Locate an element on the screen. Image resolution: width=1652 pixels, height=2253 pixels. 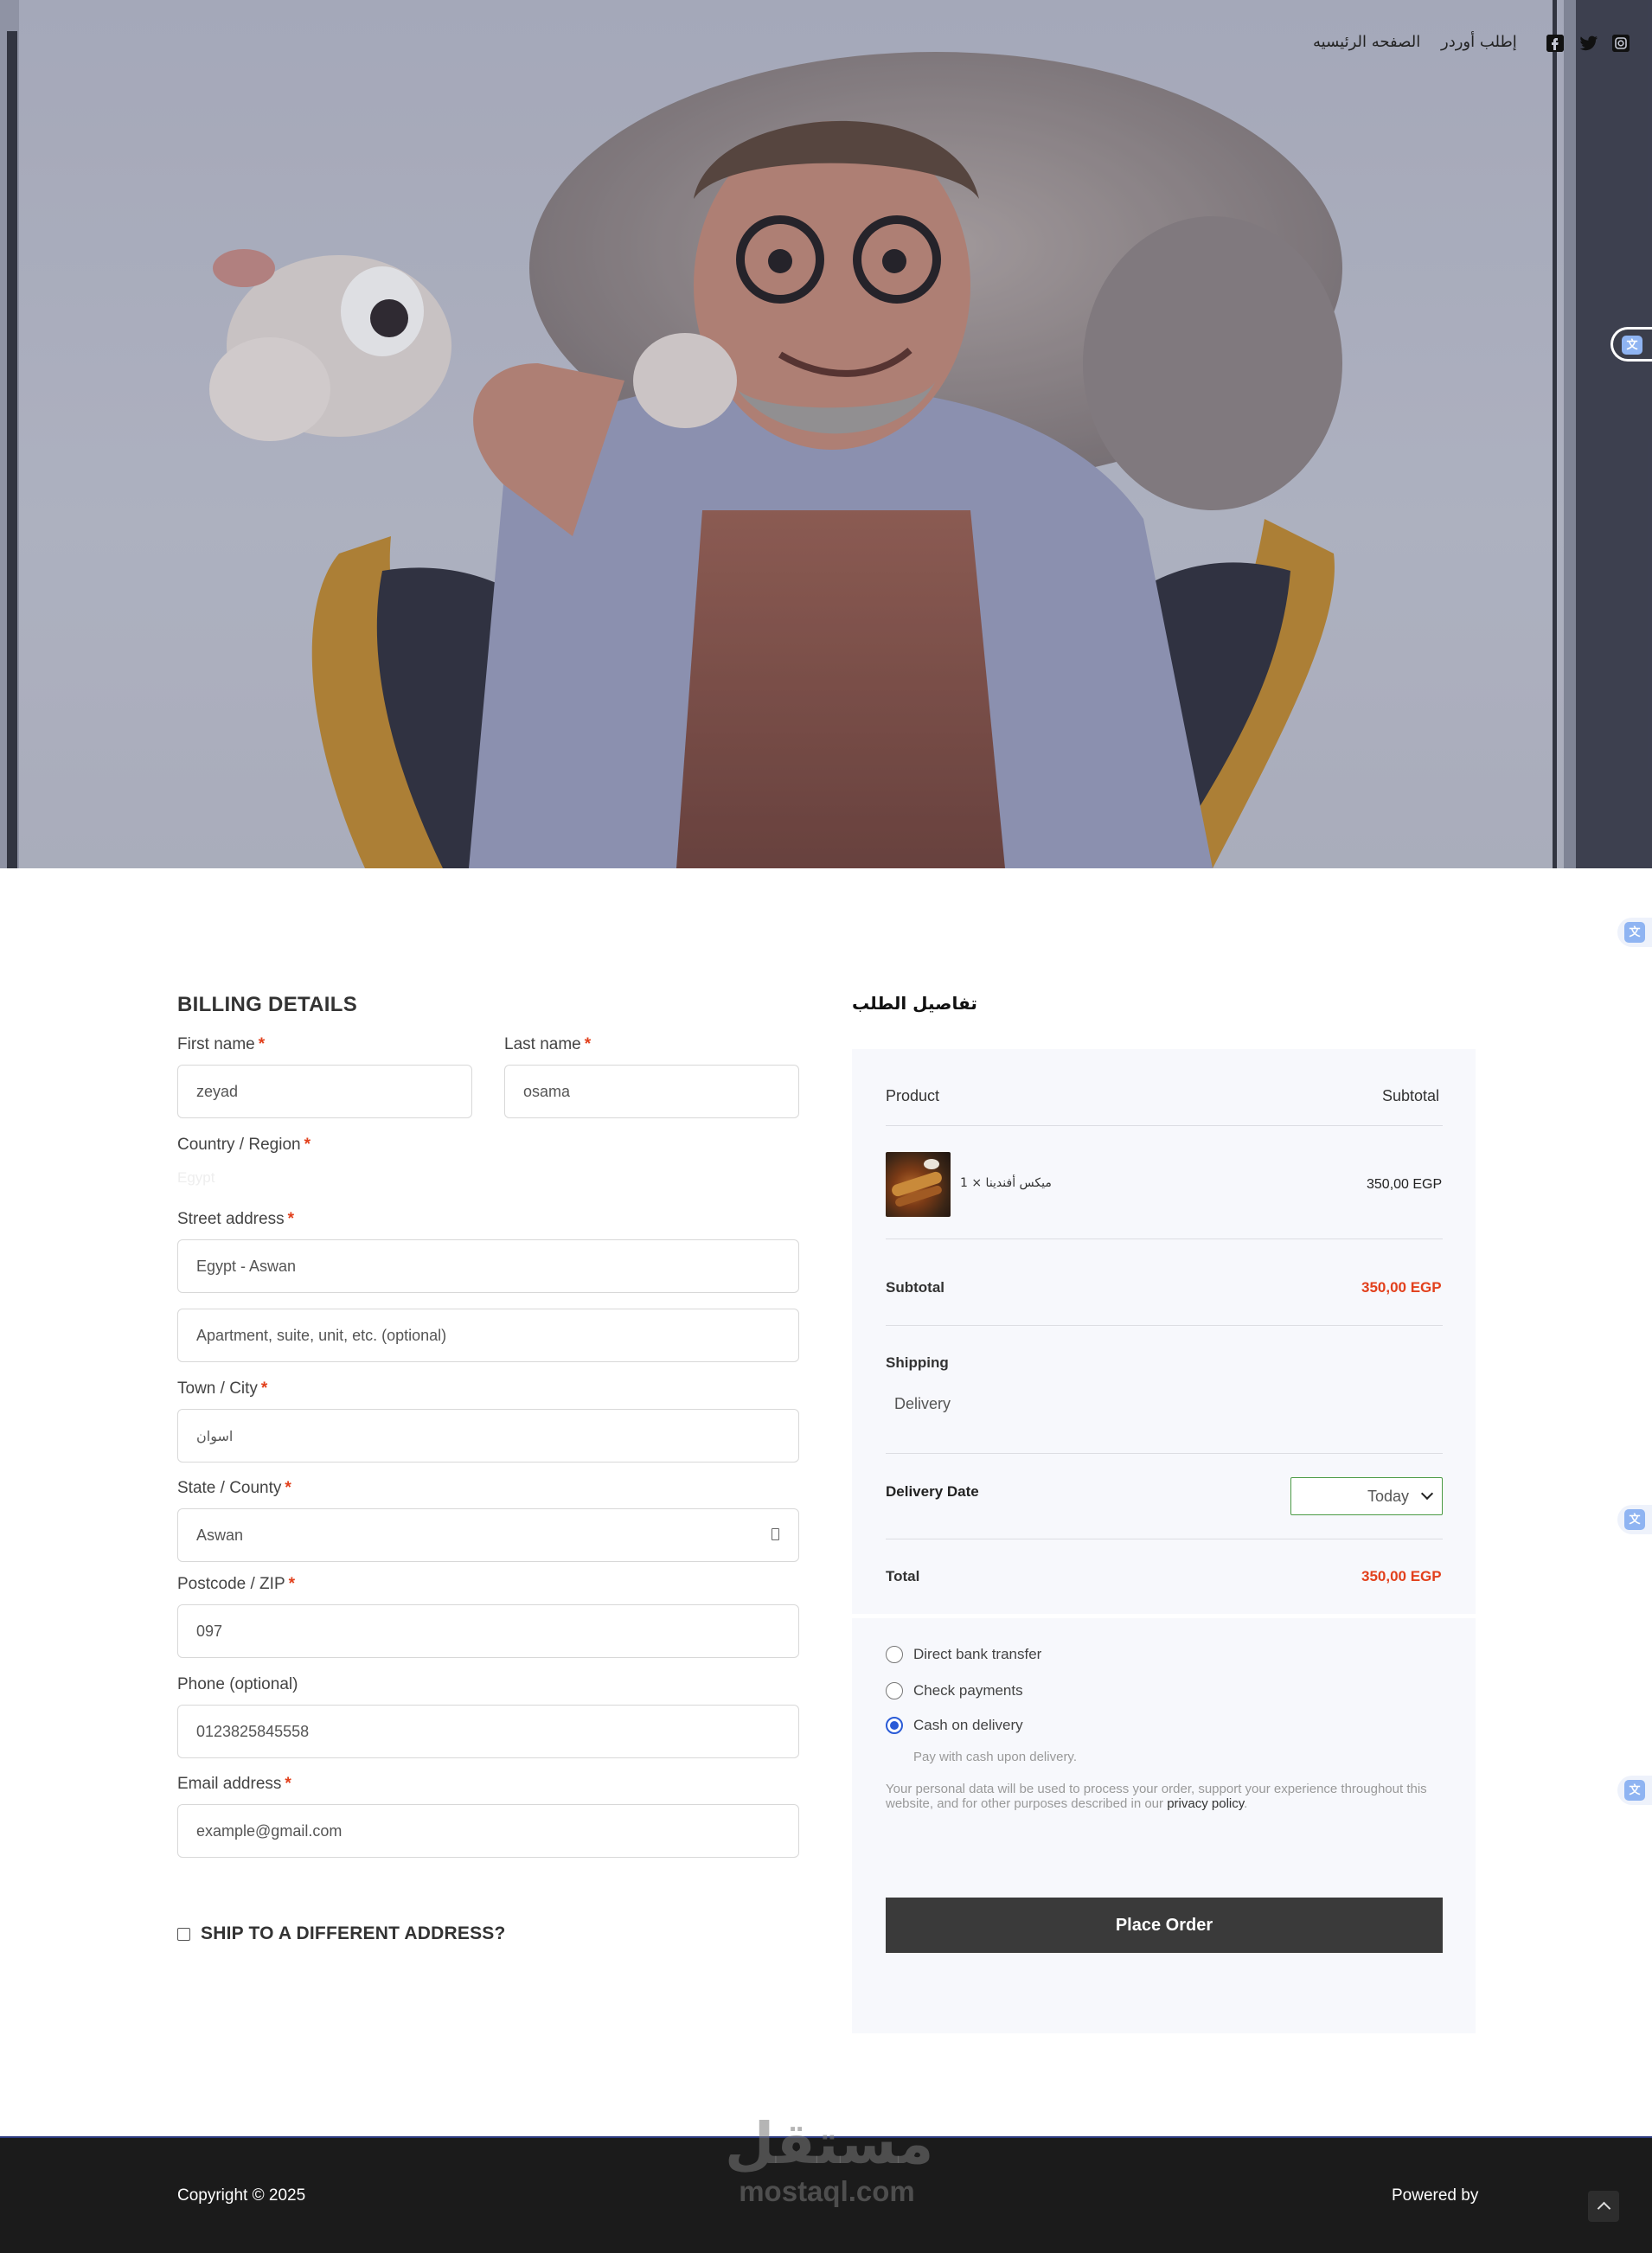
cart-item-price: 350,00 EGP is located at coordinates (1405, 1185).